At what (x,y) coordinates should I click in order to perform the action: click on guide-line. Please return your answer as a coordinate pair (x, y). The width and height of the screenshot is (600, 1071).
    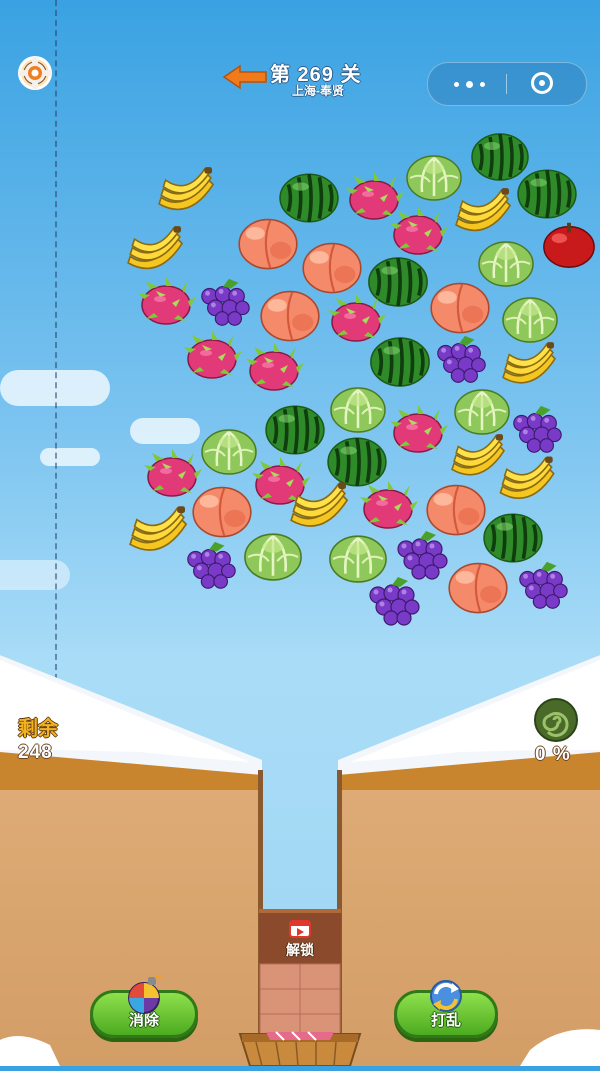
    Looking at the image, I should click on (56, 340).